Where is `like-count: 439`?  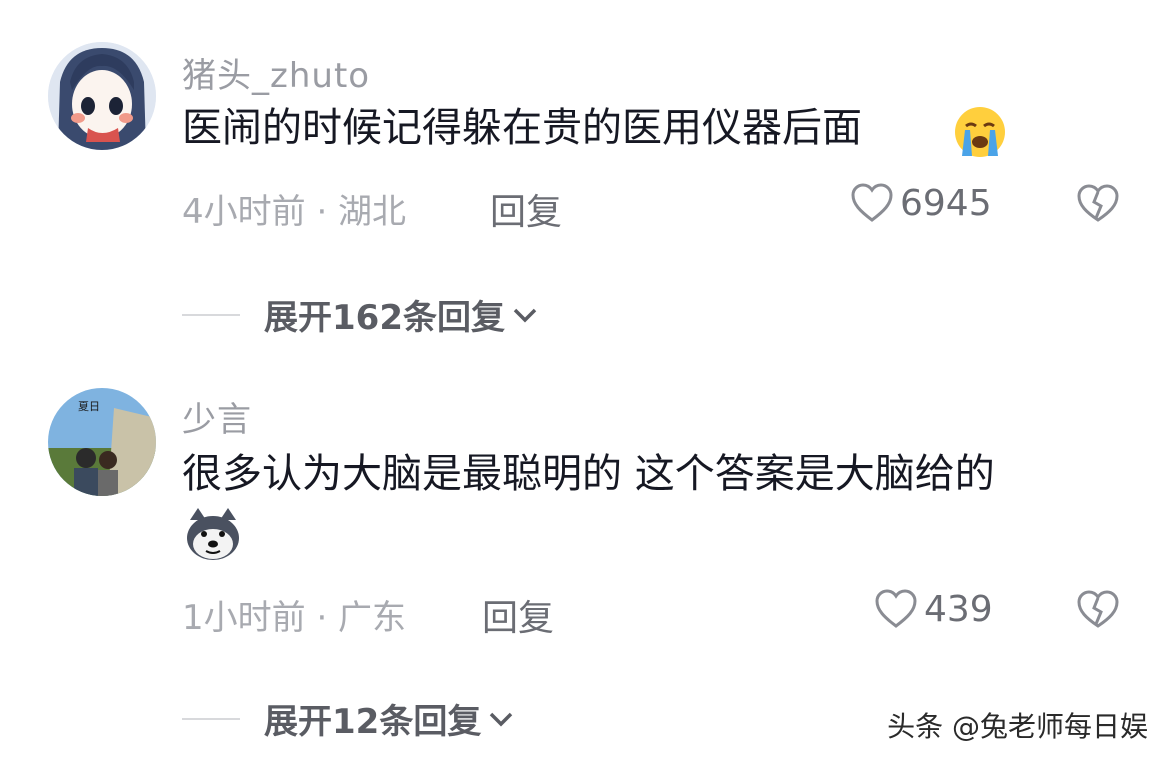 like-count: 439 is located at coordinates (958, 609).